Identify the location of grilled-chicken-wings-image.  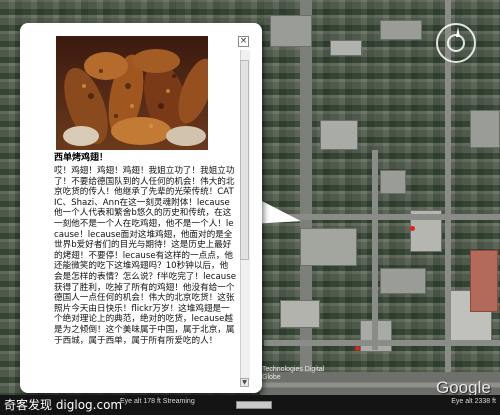
(132, 93).